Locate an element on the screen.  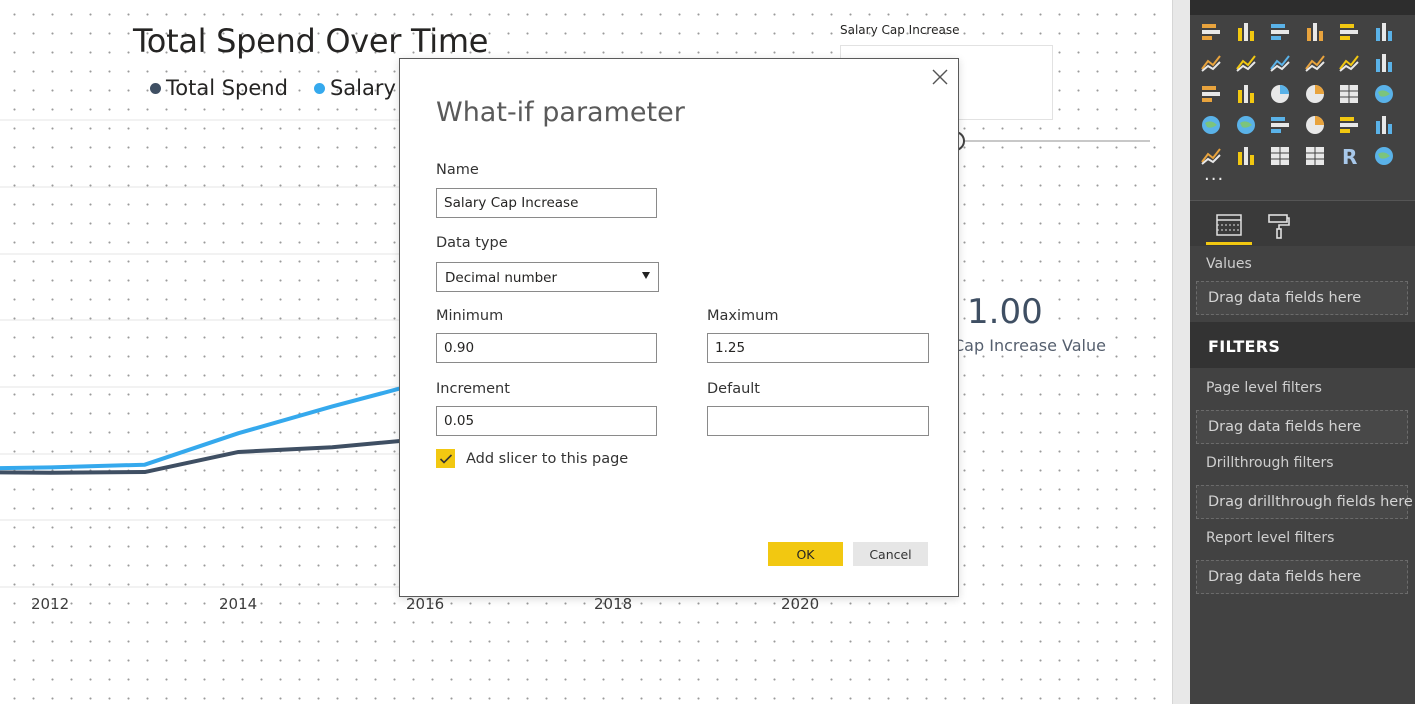
filters-title: FILTERS is located at coordinates (1244, 346).